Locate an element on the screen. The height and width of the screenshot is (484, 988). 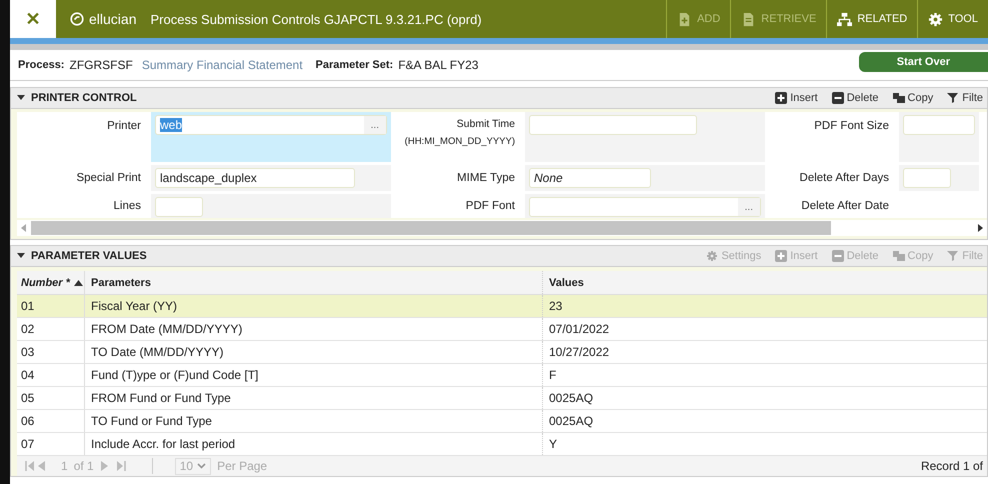
field-value: web is located at coordinates (171, 125).